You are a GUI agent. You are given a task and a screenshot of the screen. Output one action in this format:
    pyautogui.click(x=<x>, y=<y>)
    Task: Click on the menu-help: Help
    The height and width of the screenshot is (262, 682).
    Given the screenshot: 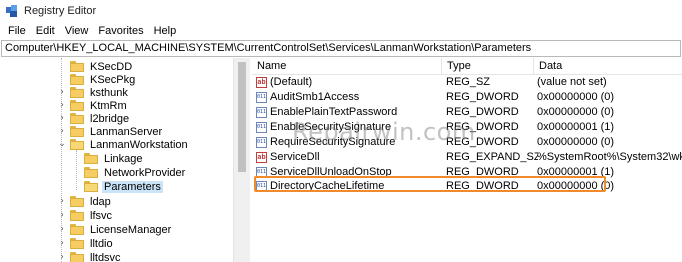 What is the action you would take?
    pyautogui.click(x=165, y=31)
    